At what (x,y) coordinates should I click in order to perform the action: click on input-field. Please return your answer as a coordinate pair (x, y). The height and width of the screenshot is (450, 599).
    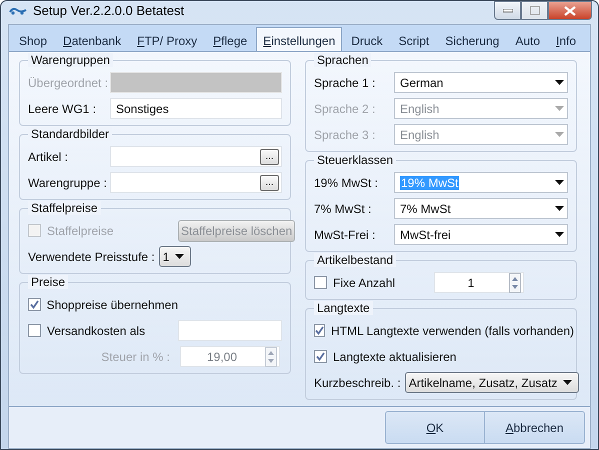
    Looking at the image, I should click on (230, 330).